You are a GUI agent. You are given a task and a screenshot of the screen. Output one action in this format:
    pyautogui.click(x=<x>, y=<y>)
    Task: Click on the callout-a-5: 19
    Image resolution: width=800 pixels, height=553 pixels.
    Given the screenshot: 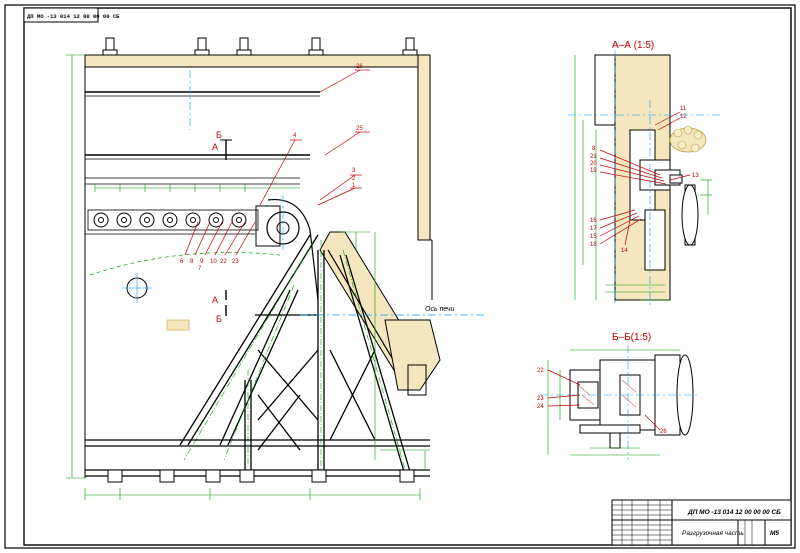 What is the action you would take?
    pyautogui.click(x=593, y=171)
    